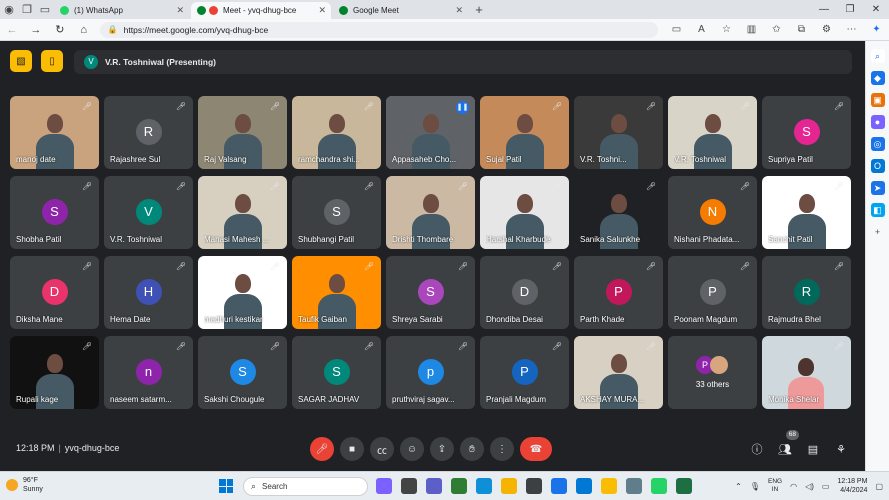 This screenshot has width=889, height=500. Describe the element at coordinates (430, 292) in the screenshot. I see `participant-tile: S 🎤︎ Shreya Sarabi` at that location.